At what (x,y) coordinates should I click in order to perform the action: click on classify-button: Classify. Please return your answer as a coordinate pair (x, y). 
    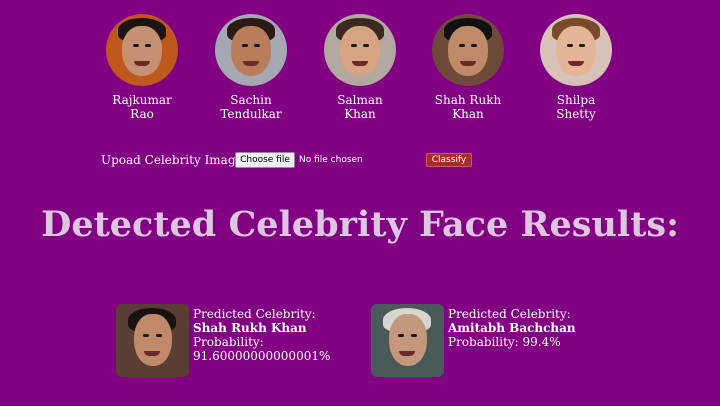
    Looking at the image, I should click on (449, 160).